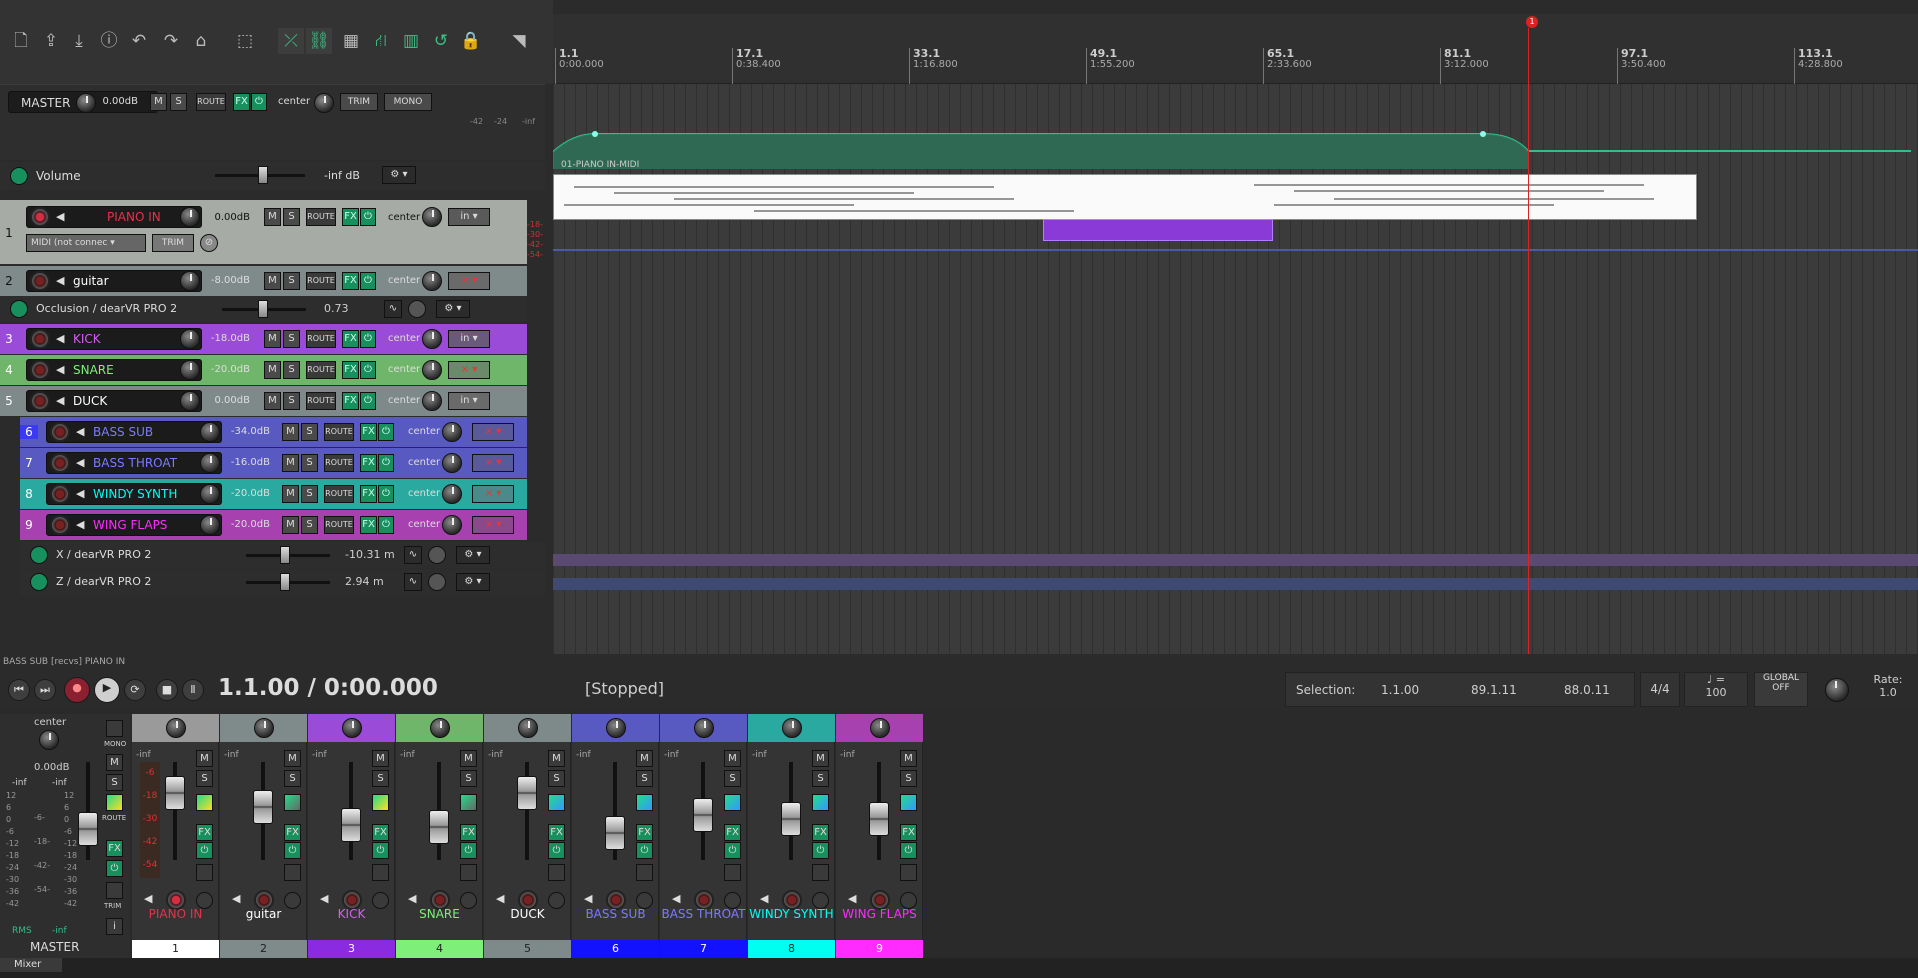  What do you see at coordinates (791, 836) in the screenshot?
I see `mixer-strip-8: -inf M S FX ⏻ ◀ WINDY SYNTH 8` at bounding box center [791, 836].